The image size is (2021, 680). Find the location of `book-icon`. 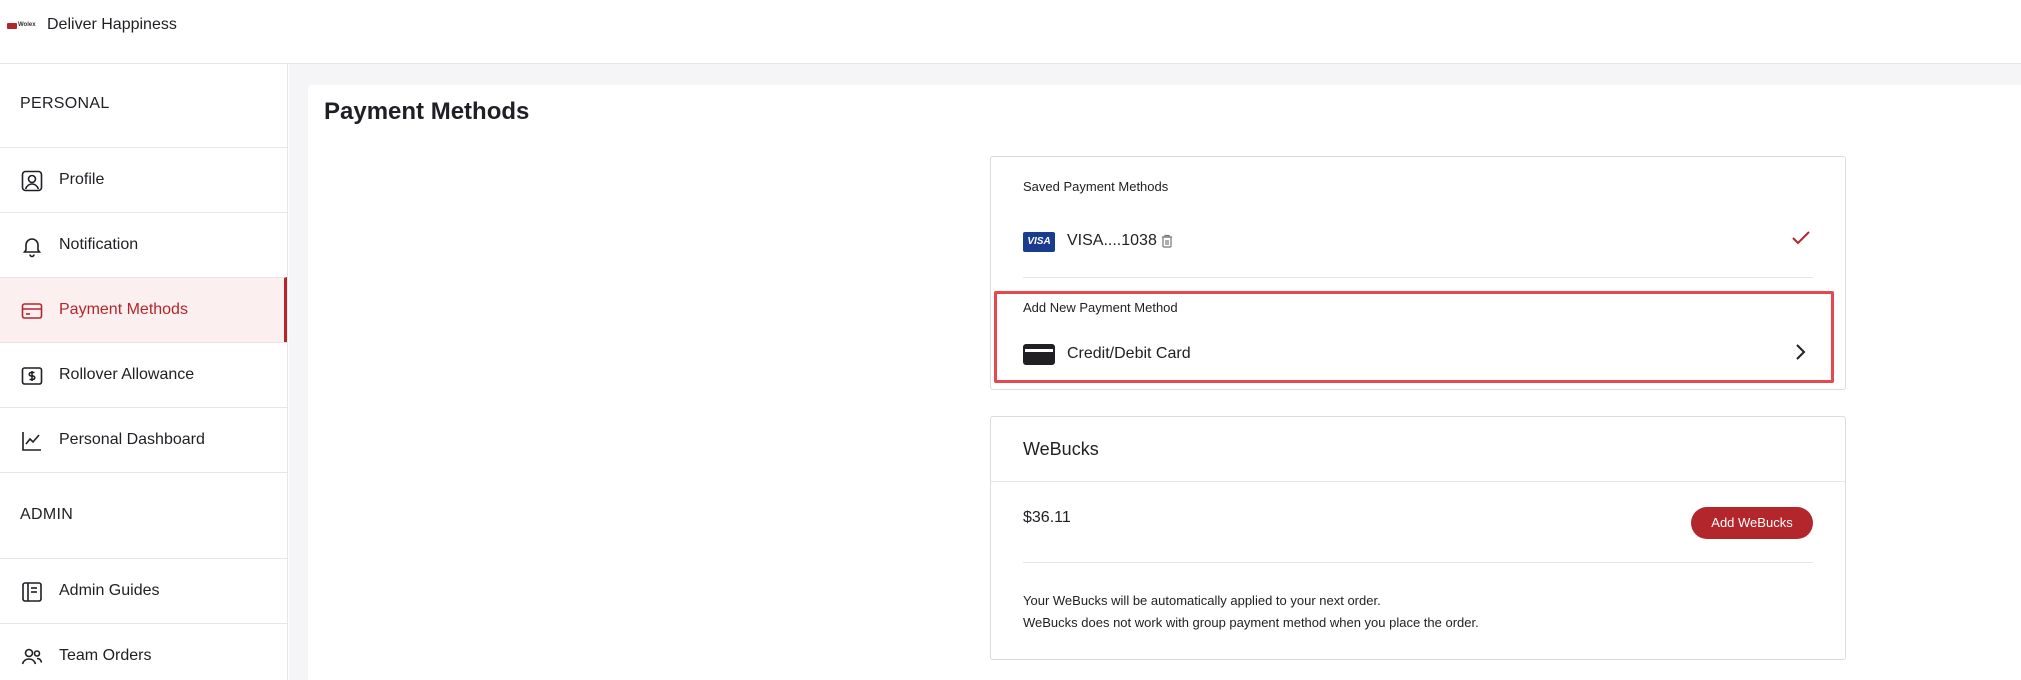

book-icon is located at coordinates (32, 592).